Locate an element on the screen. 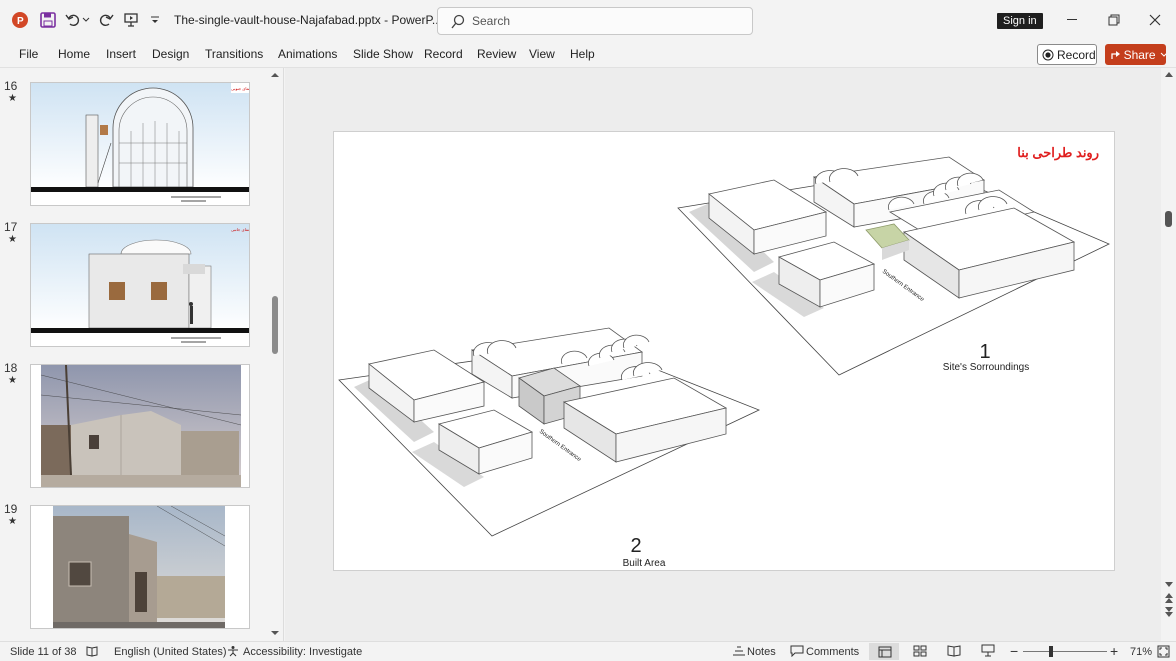  slide-number: 18 is located at coordinates (11, 368).